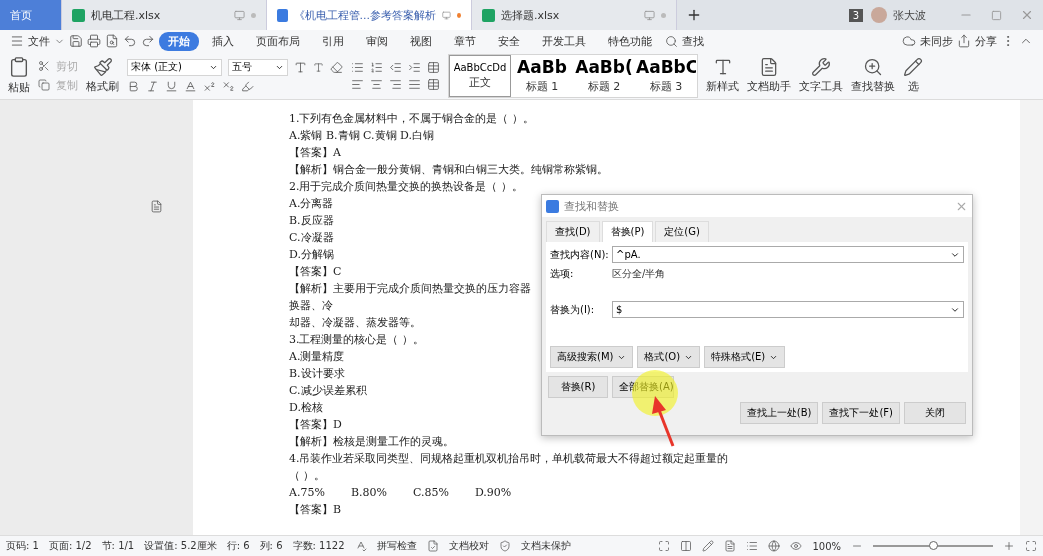 The width and height of the screenshot is (1043, 556). I want to click on find-next-button: 查找下一处(F), so click(861, 413).